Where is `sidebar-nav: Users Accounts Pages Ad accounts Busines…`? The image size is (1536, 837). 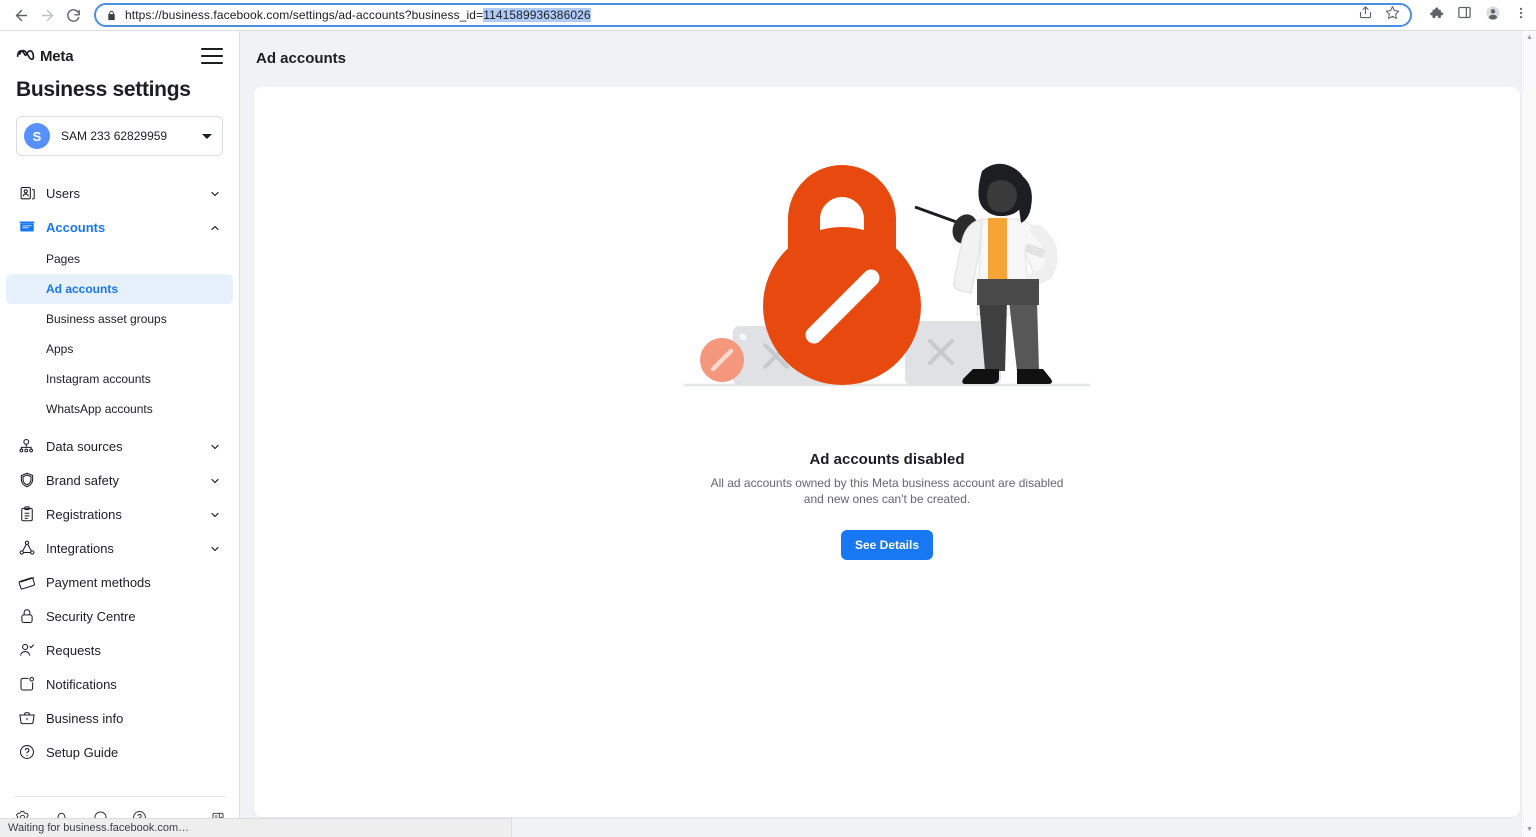 sidebar-nav: Users Accounts Pages Ad accounts Busines… is located at coordinates (119, 472).